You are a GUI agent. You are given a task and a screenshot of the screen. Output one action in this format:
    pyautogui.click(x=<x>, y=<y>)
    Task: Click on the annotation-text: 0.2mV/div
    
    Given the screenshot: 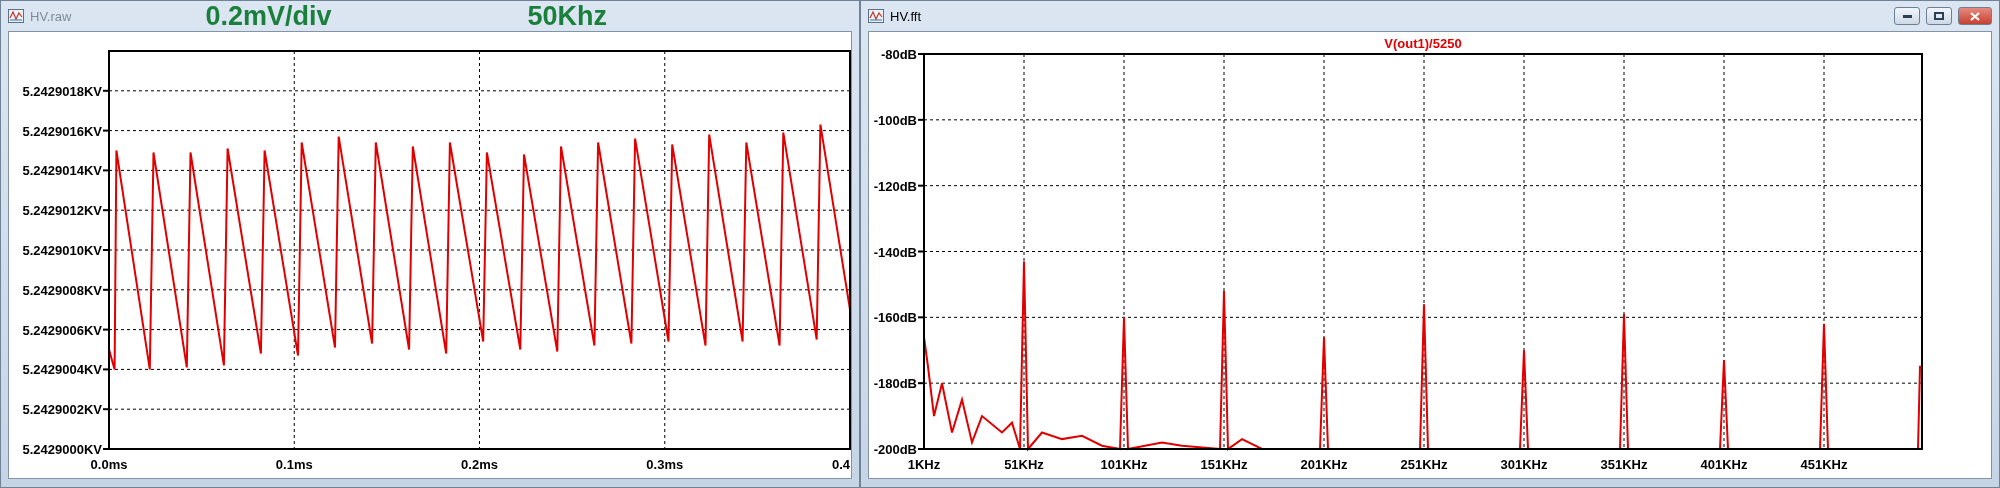 What is the action you would take?
    pyautogui.click(x=268, y=16)
    